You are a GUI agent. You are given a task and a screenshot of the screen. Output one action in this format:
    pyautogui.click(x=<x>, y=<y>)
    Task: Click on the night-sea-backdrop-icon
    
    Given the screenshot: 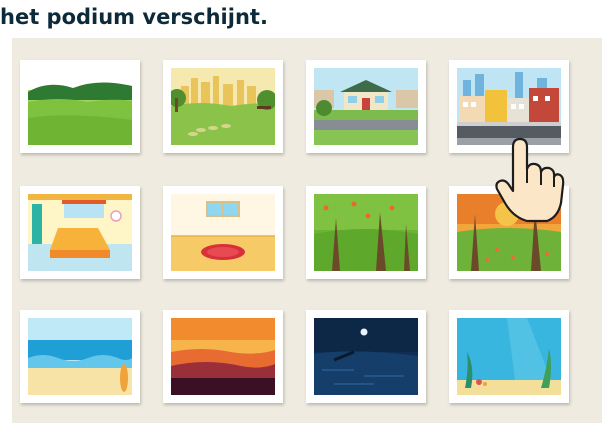 What is the action you would take?
    pyautogui.click(x=366, y=356)
    